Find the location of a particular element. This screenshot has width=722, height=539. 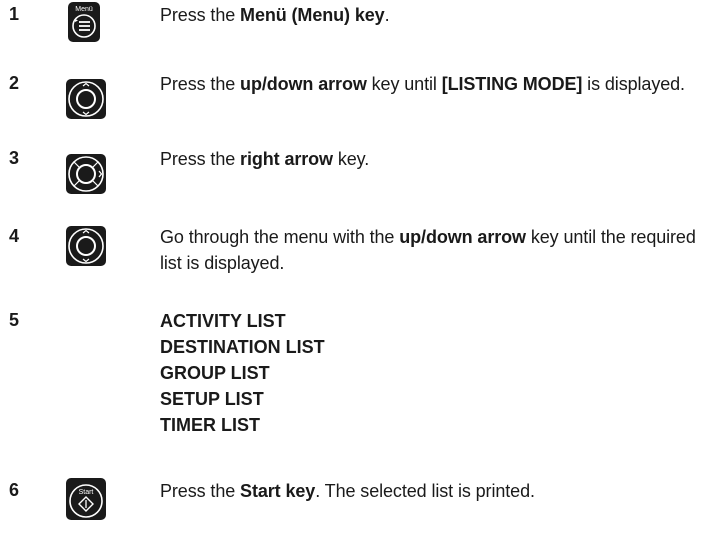

step-text-segment: is displayed. is located at coordinates (633, 84).